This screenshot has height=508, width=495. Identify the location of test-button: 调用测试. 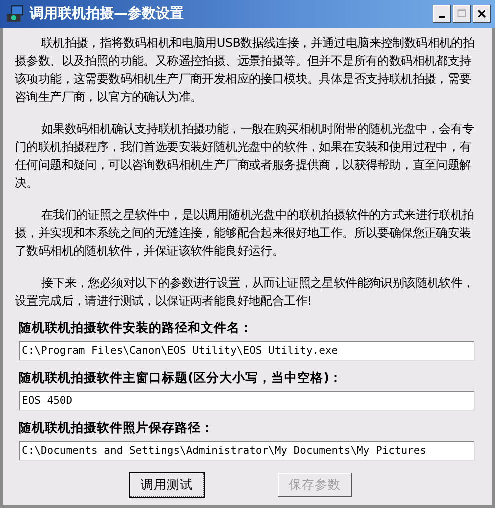
(167, 485).